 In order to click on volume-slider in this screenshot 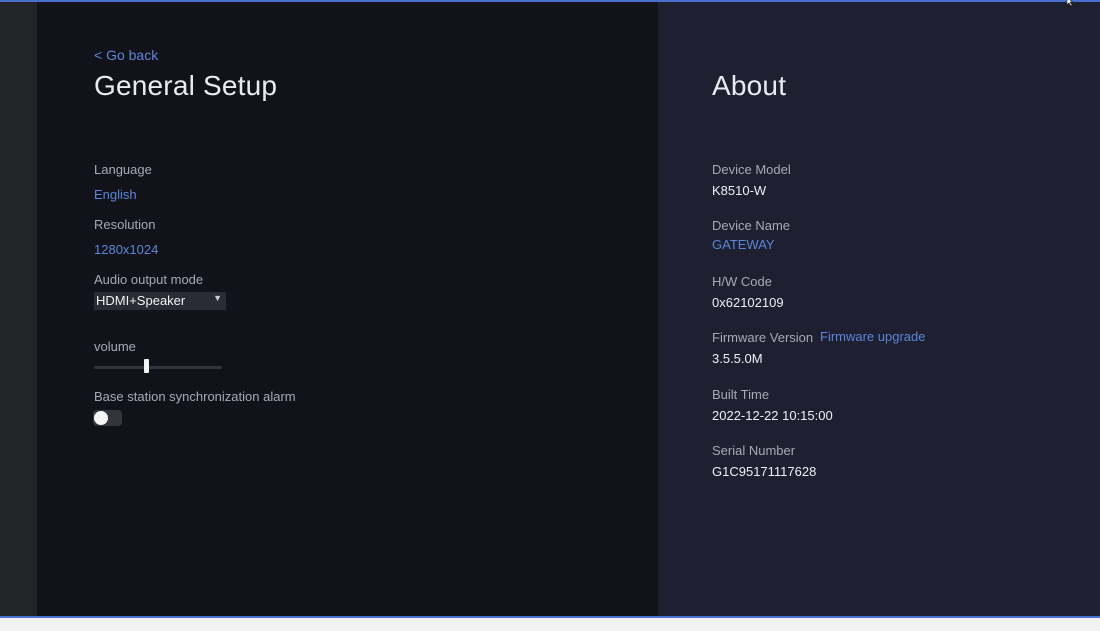, I will do `click(158, 367)`.